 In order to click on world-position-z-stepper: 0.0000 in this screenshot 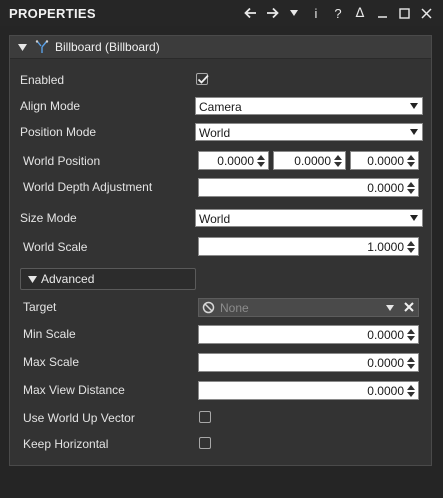, I will do `click(384, 160)`.